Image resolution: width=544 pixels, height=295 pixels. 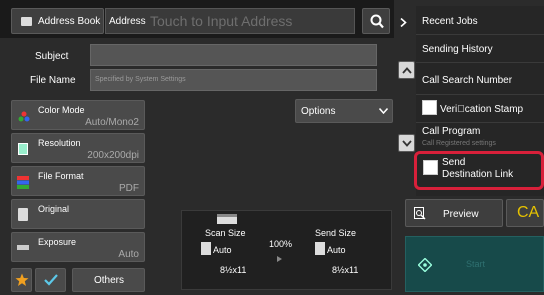 I want to click on exposure-button: Exposure Auto, so click(x=78, y=247).